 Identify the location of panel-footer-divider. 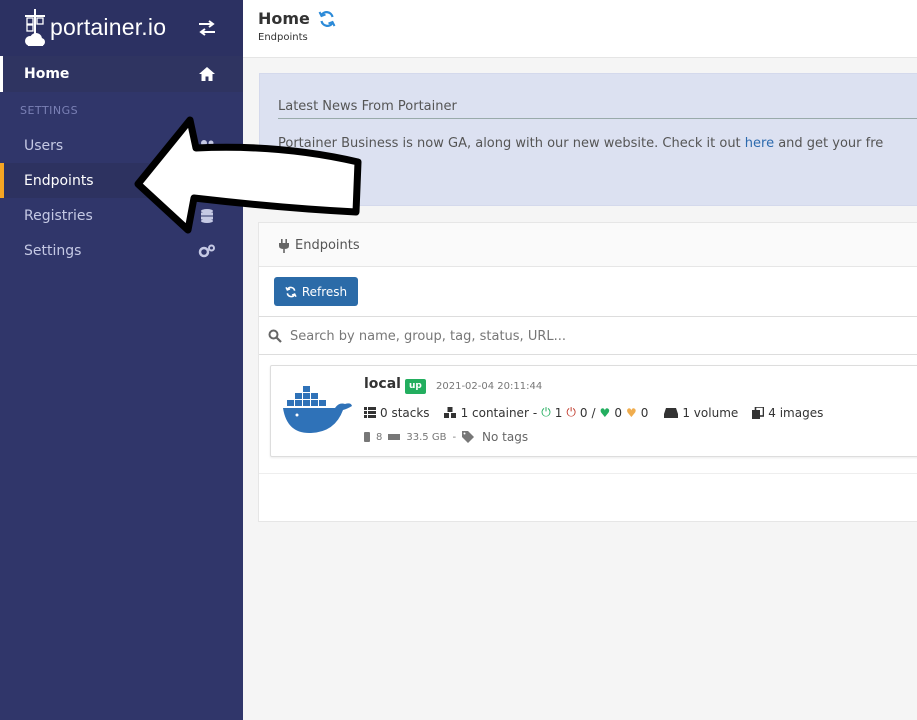
(588, 473).